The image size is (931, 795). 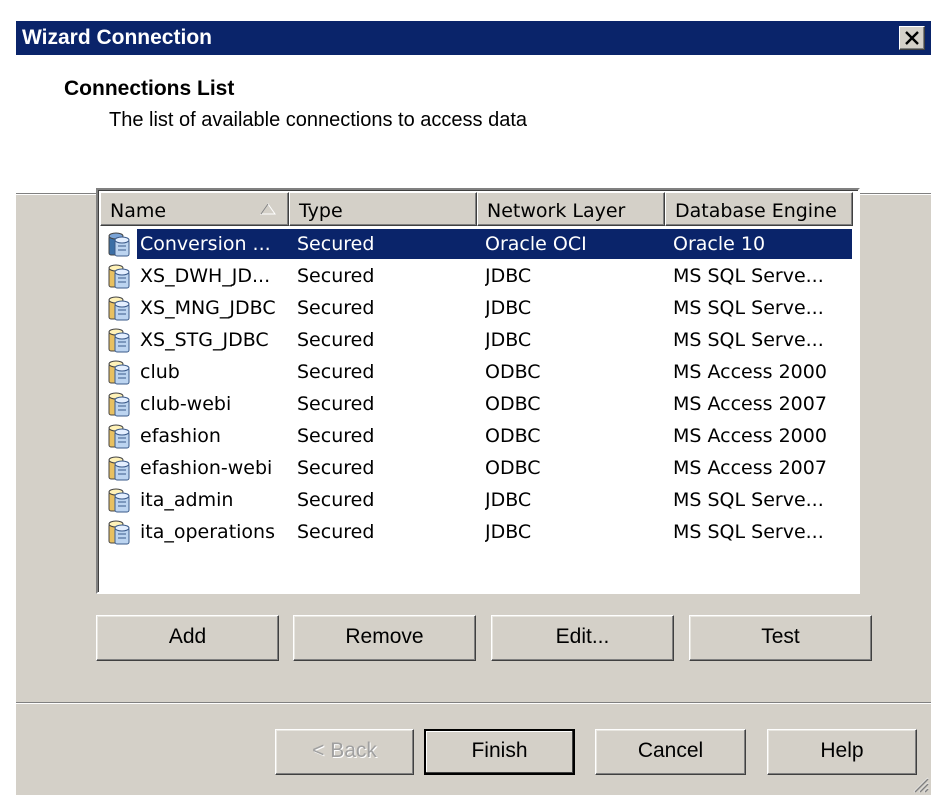 I want to click on sort-ascending-icon, so click(x=268, y=209).